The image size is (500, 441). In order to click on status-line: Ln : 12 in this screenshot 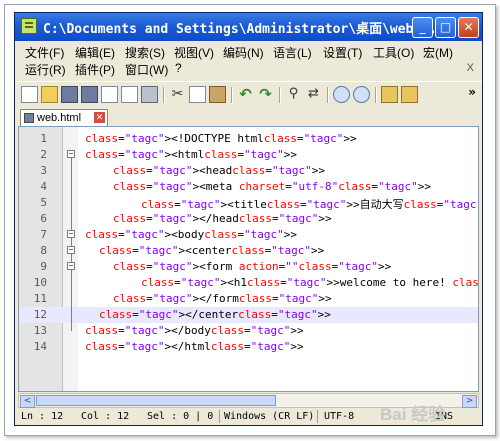, I will do `click(42, 416)`.